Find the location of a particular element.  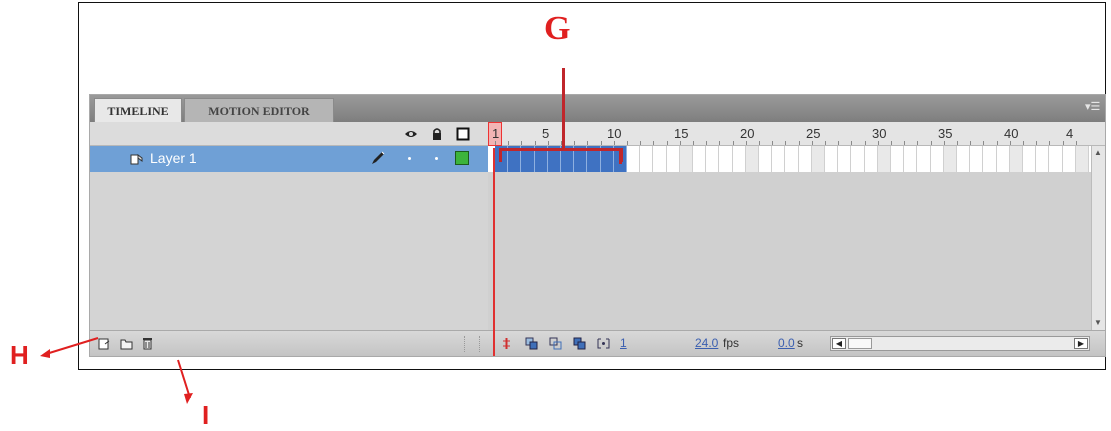

onion-skin-icon is located at coordinates (531, 343).